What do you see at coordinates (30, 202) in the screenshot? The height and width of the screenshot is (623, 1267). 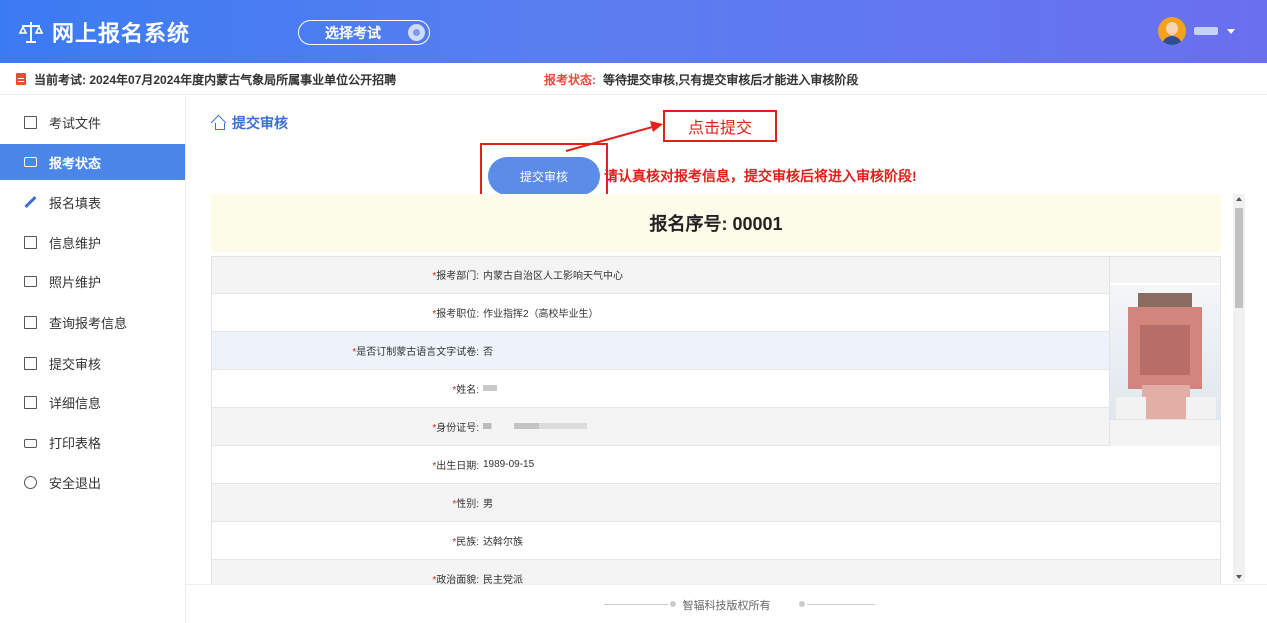 I see `pencil-icon` at bounding box center [30, 202].